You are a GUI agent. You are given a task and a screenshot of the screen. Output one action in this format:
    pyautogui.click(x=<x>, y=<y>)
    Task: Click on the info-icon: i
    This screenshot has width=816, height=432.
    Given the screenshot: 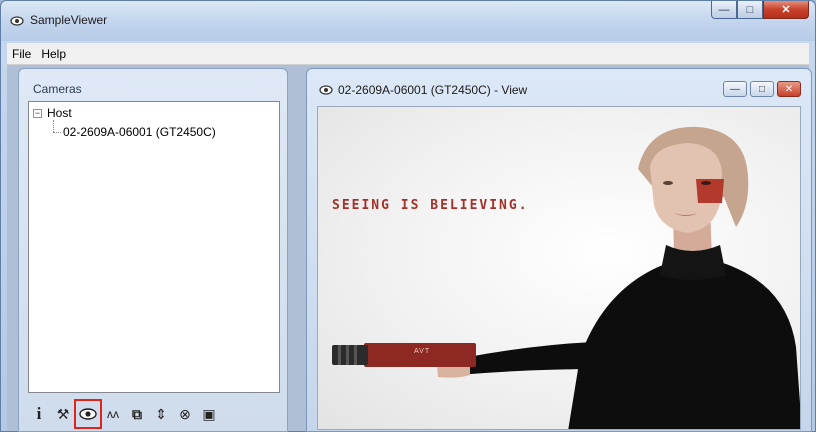 What is the action you would take?
    pyautogui.click(x=39, y=413)
    